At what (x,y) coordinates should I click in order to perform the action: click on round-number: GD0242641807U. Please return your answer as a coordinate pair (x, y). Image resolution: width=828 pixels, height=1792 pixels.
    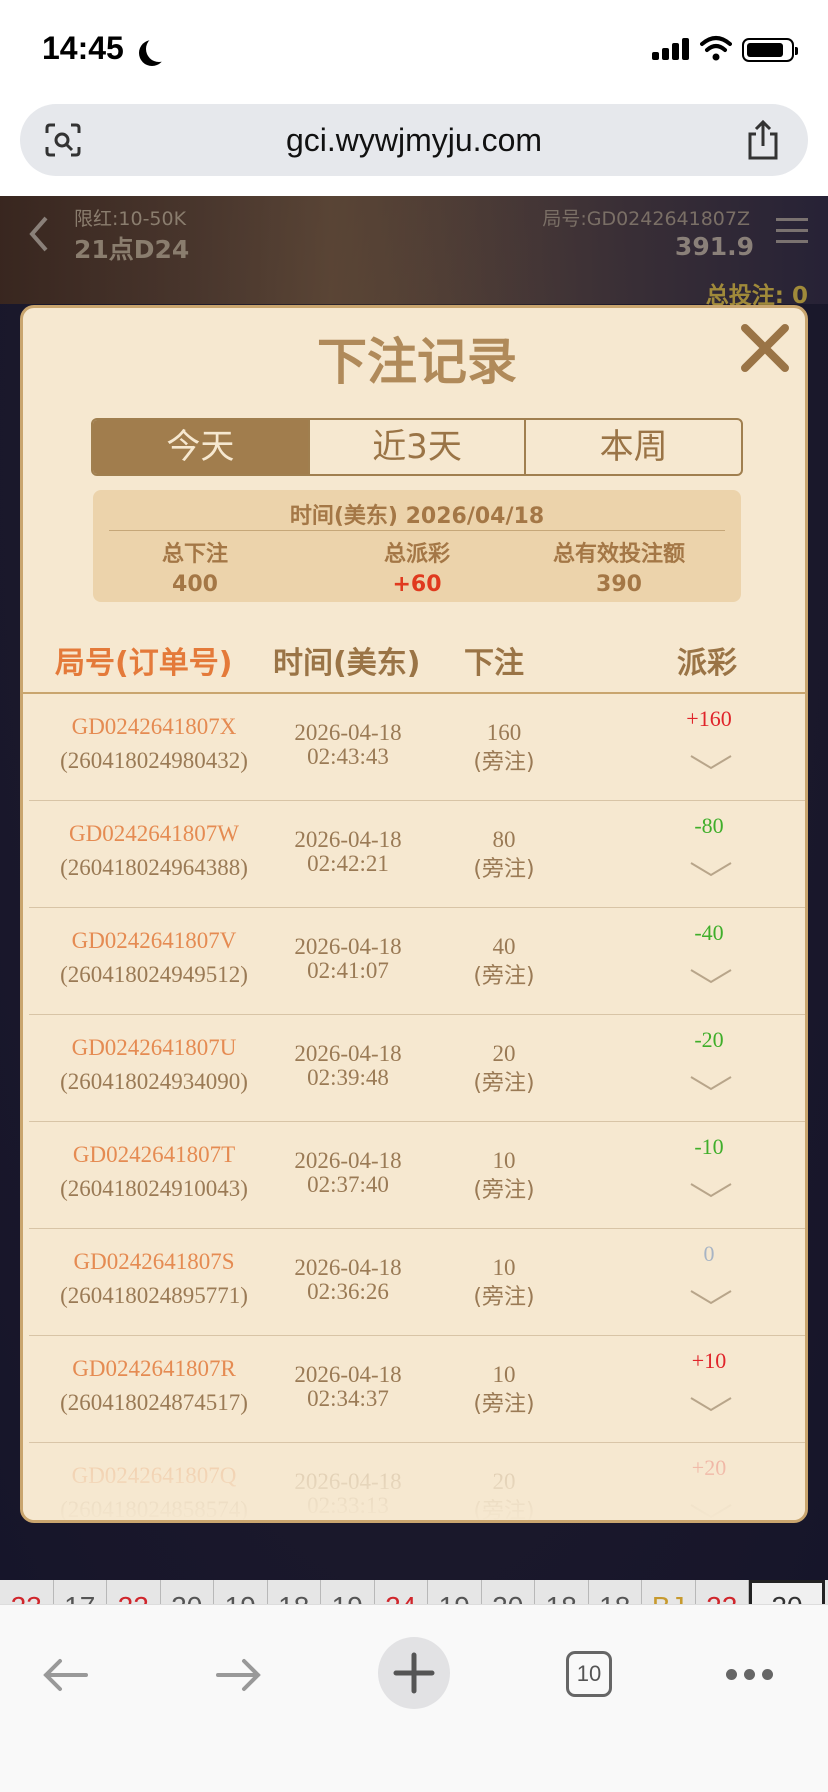
    Looking at the image, I should click on (154, 1047).